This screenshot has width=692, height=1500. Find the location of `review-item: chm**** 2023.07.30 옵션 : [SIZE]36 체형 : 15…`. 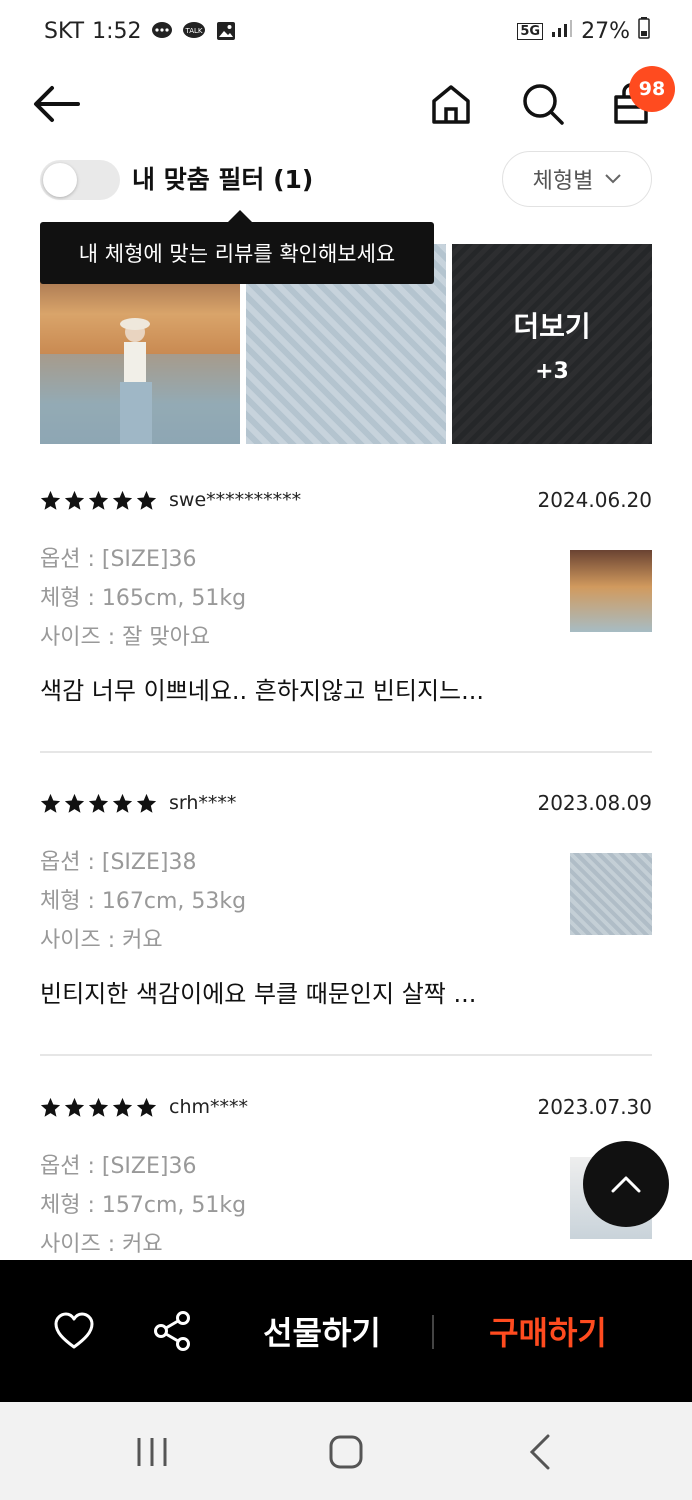

review-item: chm**** 2023.07.30 옵션 : [SIZE]36 체형 : 15… is located at coordinates (346, 1176).